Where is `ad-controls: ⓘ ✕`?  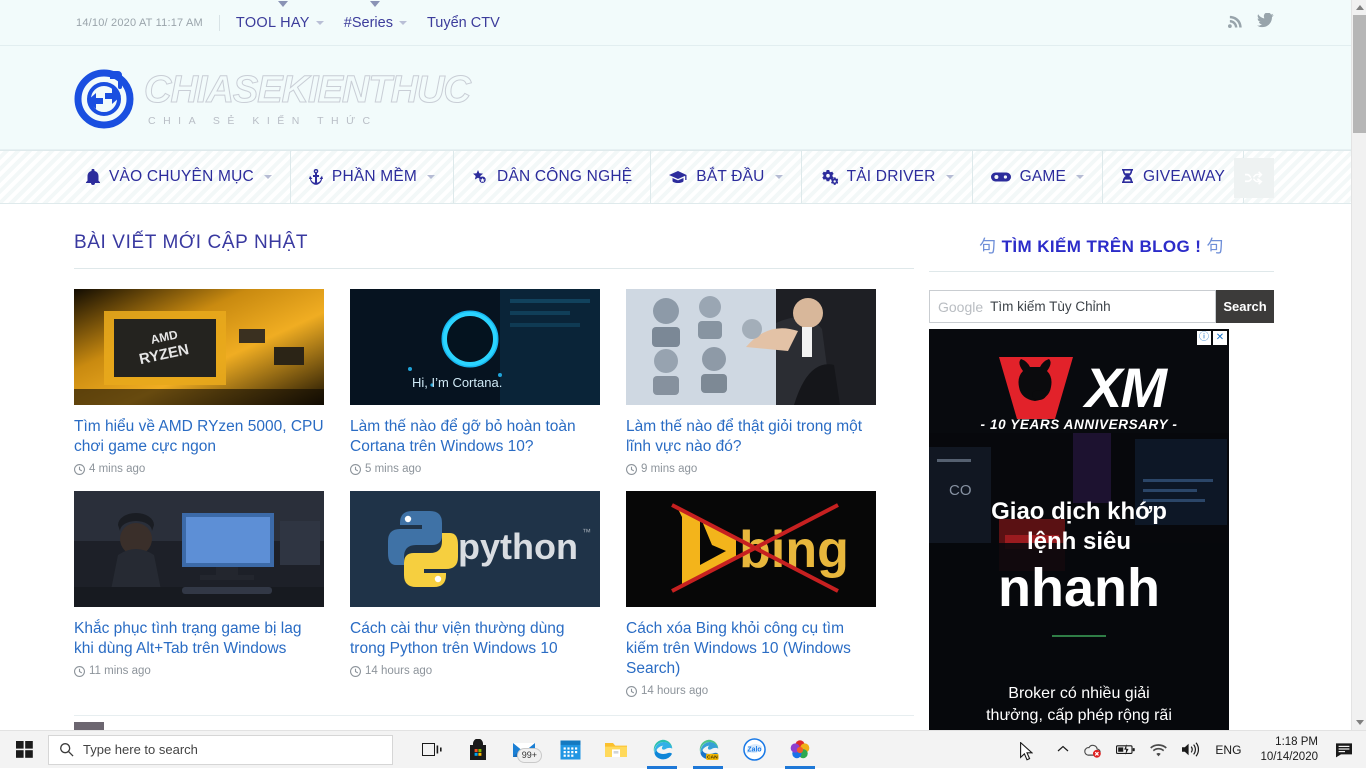 ad-controls: ⓘ ✕ is located at coordinates (1212, 338).